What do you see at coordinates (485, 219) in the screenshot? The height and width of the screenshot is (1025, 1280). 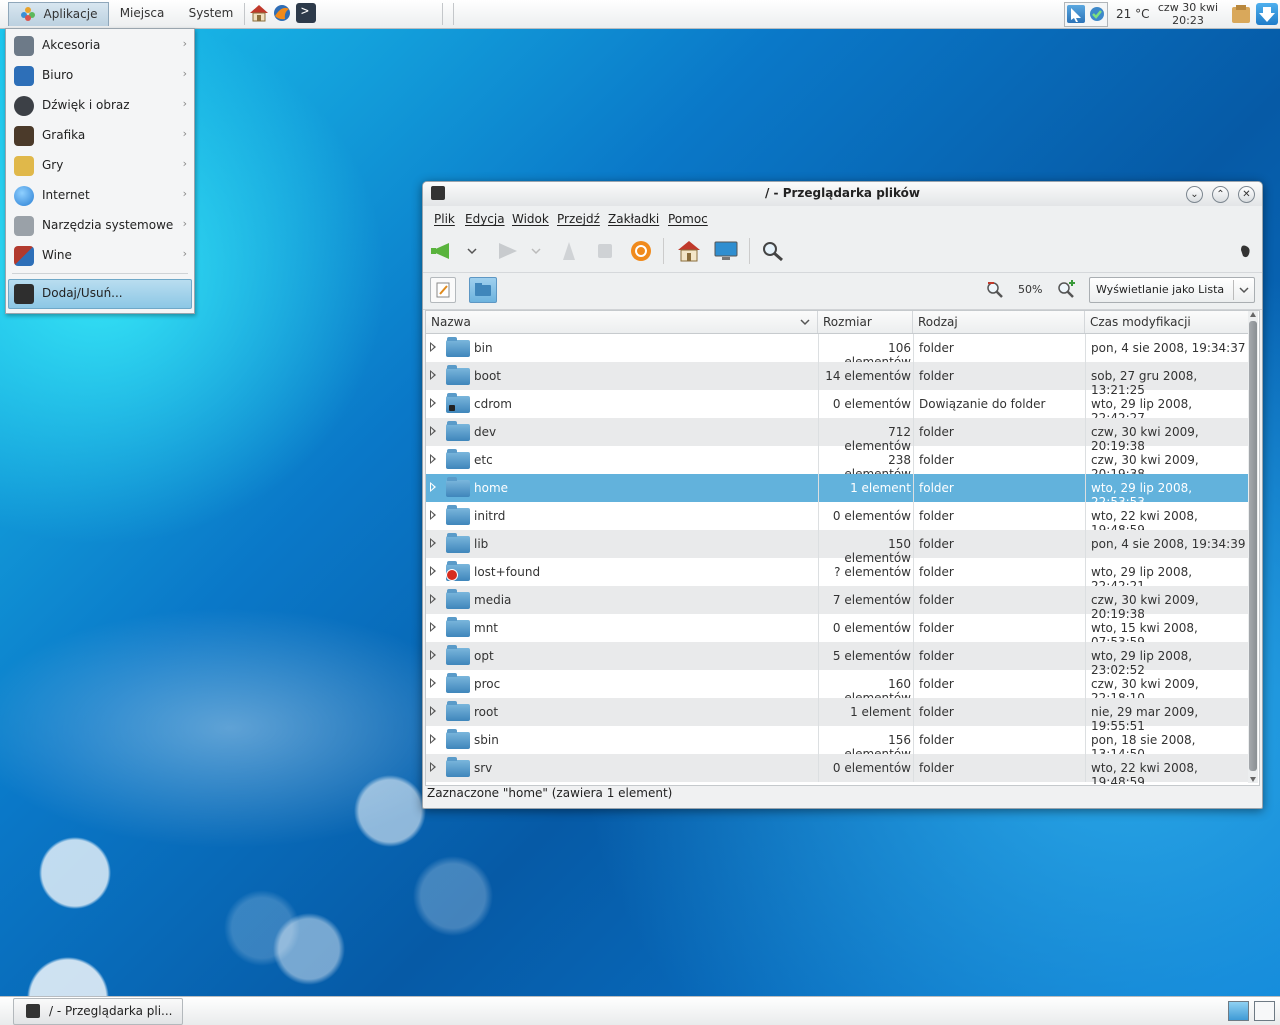 I see `menu-edit: Edycja` at bounding box center [485, 219].